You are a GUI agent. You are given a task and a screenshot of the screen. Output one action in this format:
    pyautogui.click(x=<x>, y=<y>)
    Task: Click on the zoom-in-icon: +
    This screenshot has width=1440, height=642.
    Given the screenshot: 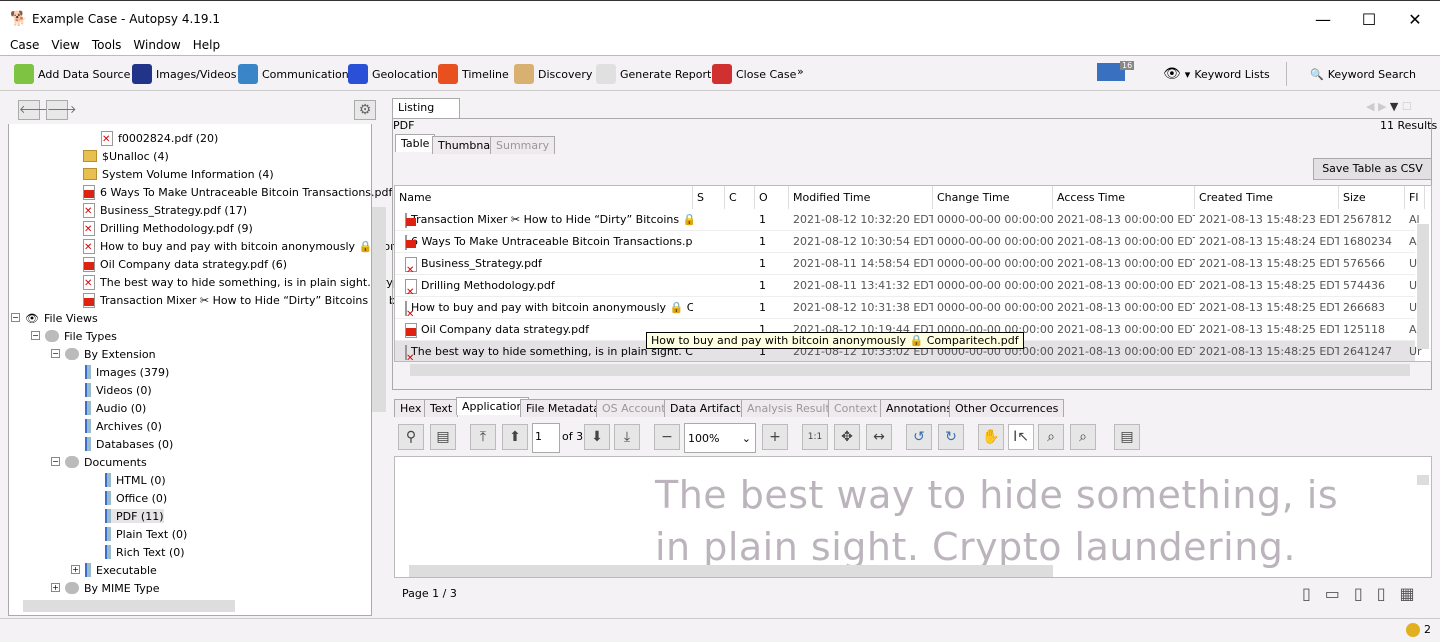 What is the action you would take?
    pyautogui.click(x=775, y=437)
    